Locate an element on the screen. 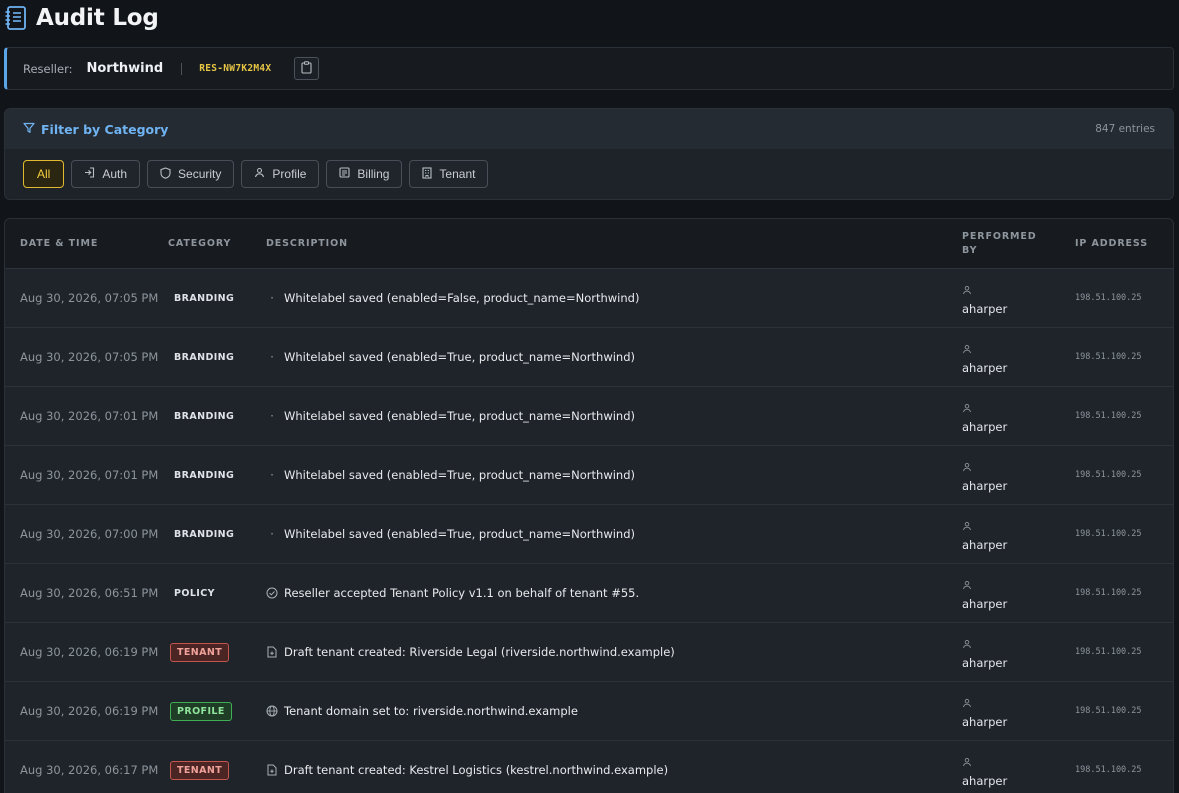 The width and height of the screenshot is (1179, 793). chip-label: Tenant is located at coordinates (457, 174).